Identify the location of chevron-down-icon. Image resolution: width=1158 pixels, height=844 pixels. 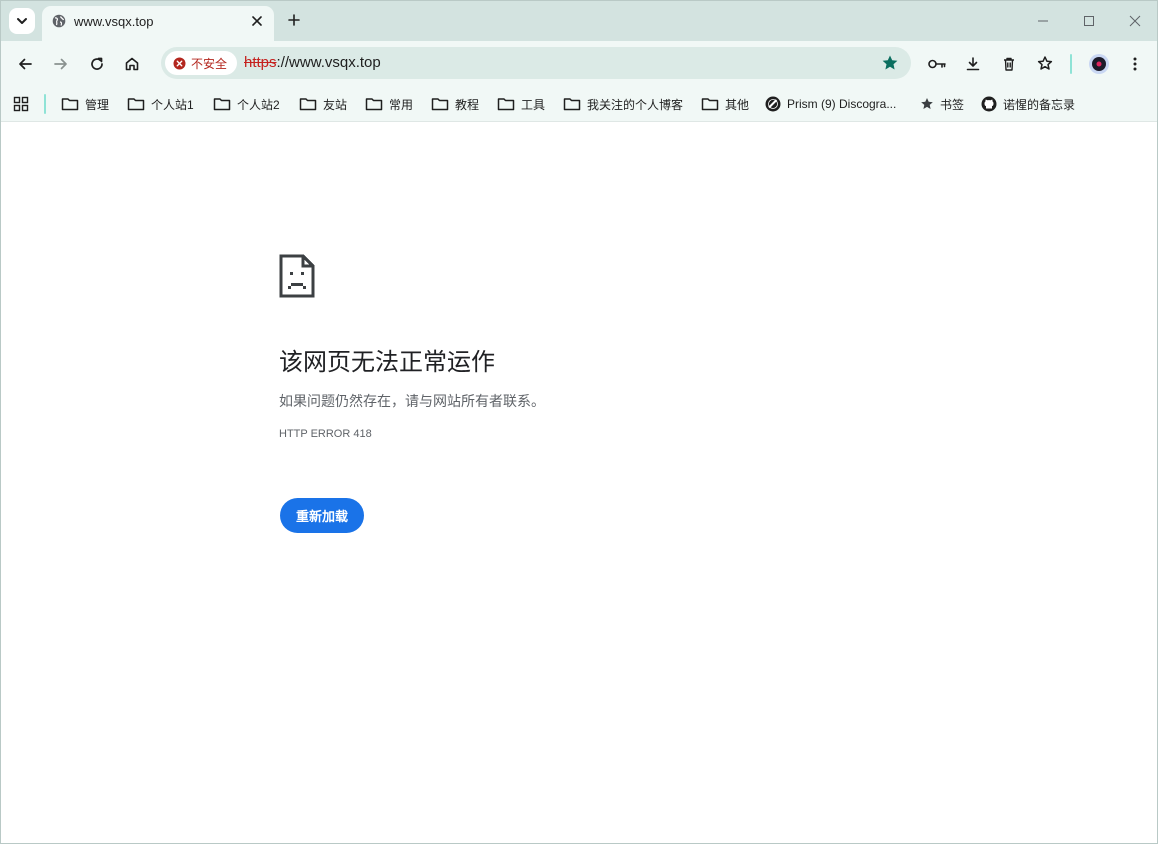
(22, 21).